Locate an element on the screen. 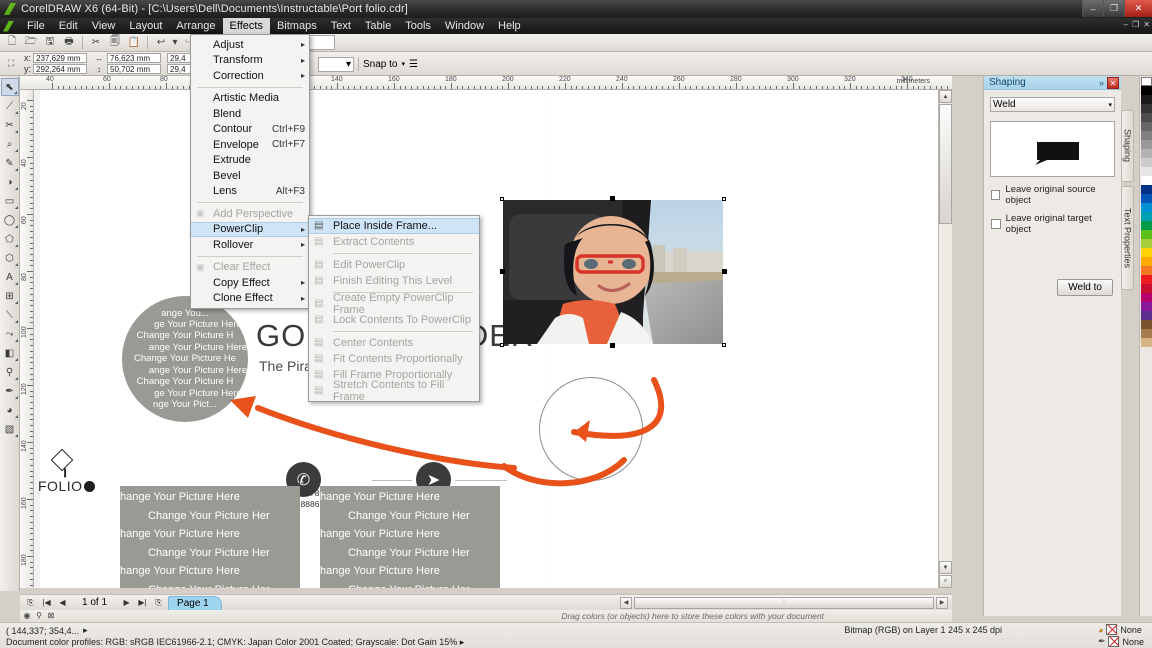 Image resolution: width=1152 pixels, height=648 pixels. chevron-down-icon: ▾ is located at coordinates (403, 64).